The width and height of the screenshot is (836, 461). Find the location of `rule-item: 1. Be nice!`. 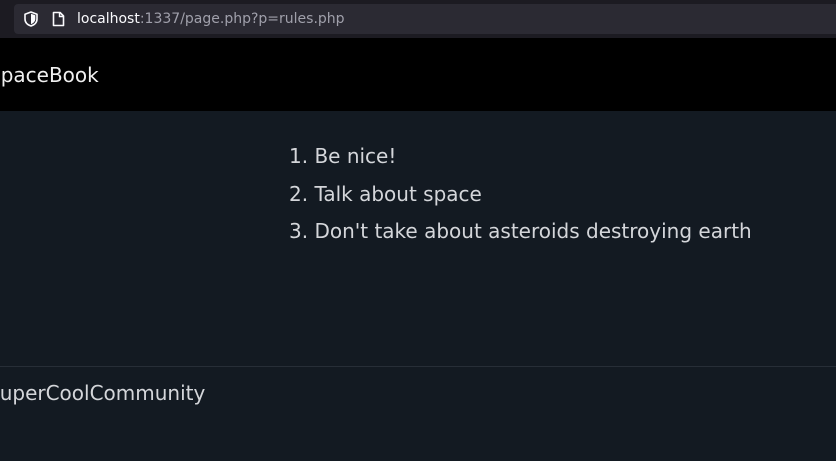

rule-item: 1. Be nice! is located at coordinates (343, 156).